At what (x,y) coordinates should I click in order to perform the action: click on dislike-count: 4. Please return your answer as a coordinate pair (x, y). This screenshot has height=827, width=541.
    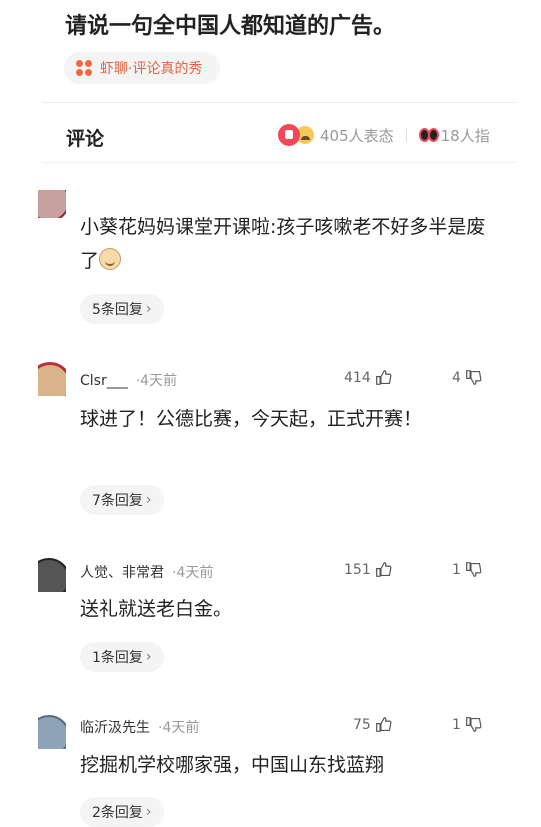
    Looking at the image, I should click on (456, 377).